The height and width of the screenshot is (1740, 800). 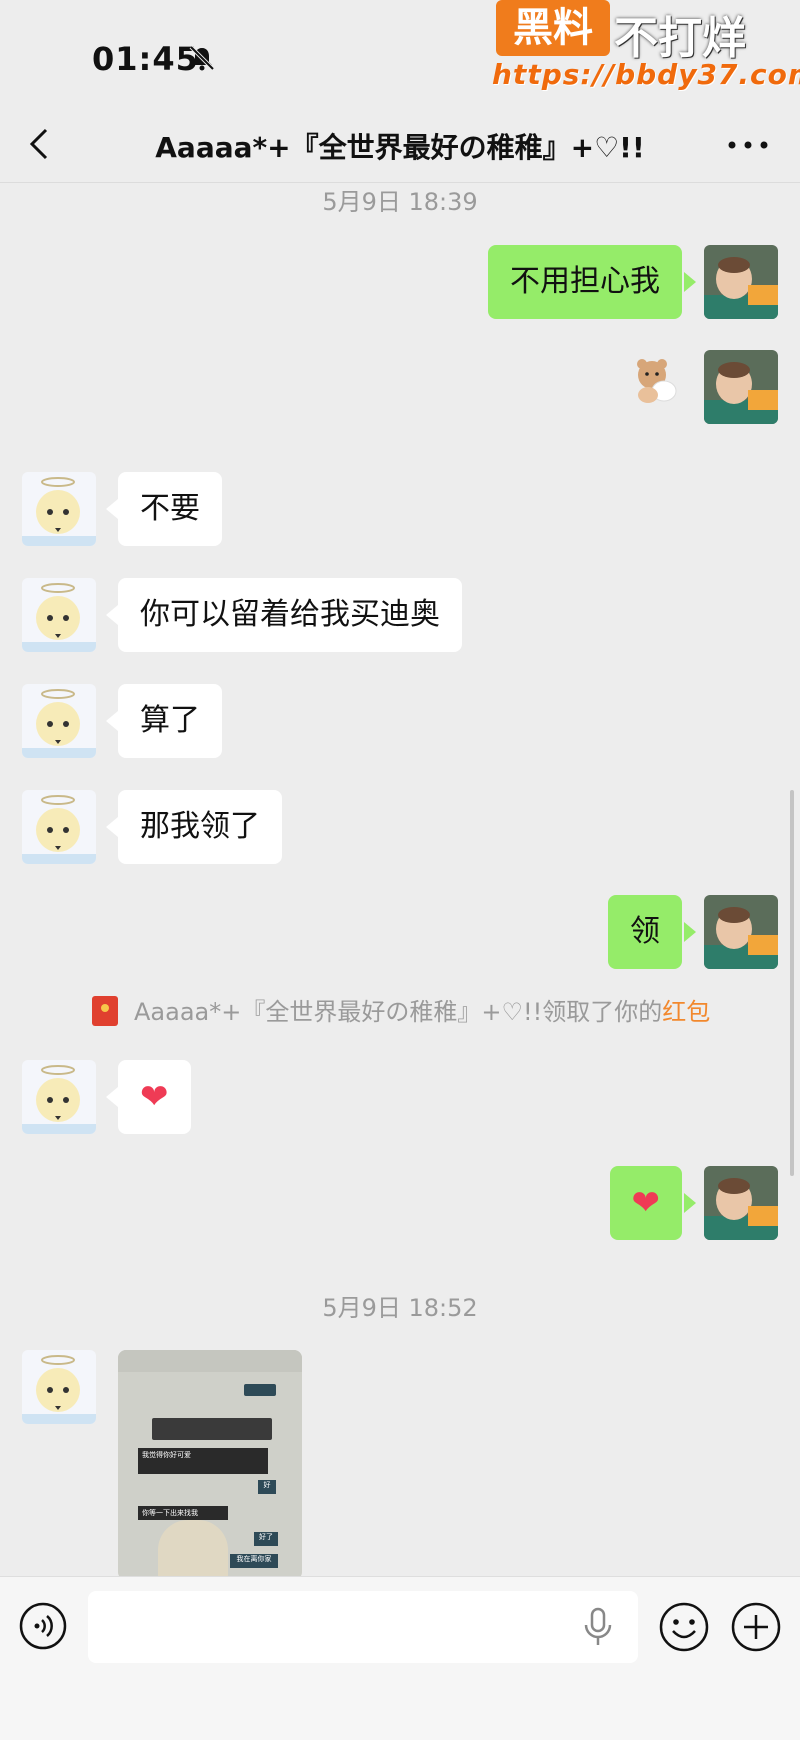 What do you see at coordinates (200, 827) in the screenshot?
I see `message-bubble-incoming: 那我领了` at bounding box center [200, 827].